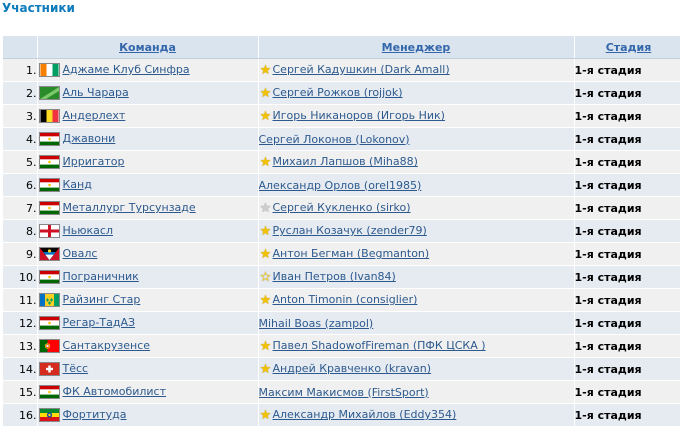 The image size is (680, 427). What do you see at coordinates (89, 138) in the screenshot?
I see `team-link: Джавони` at bounding box center [89, 138].